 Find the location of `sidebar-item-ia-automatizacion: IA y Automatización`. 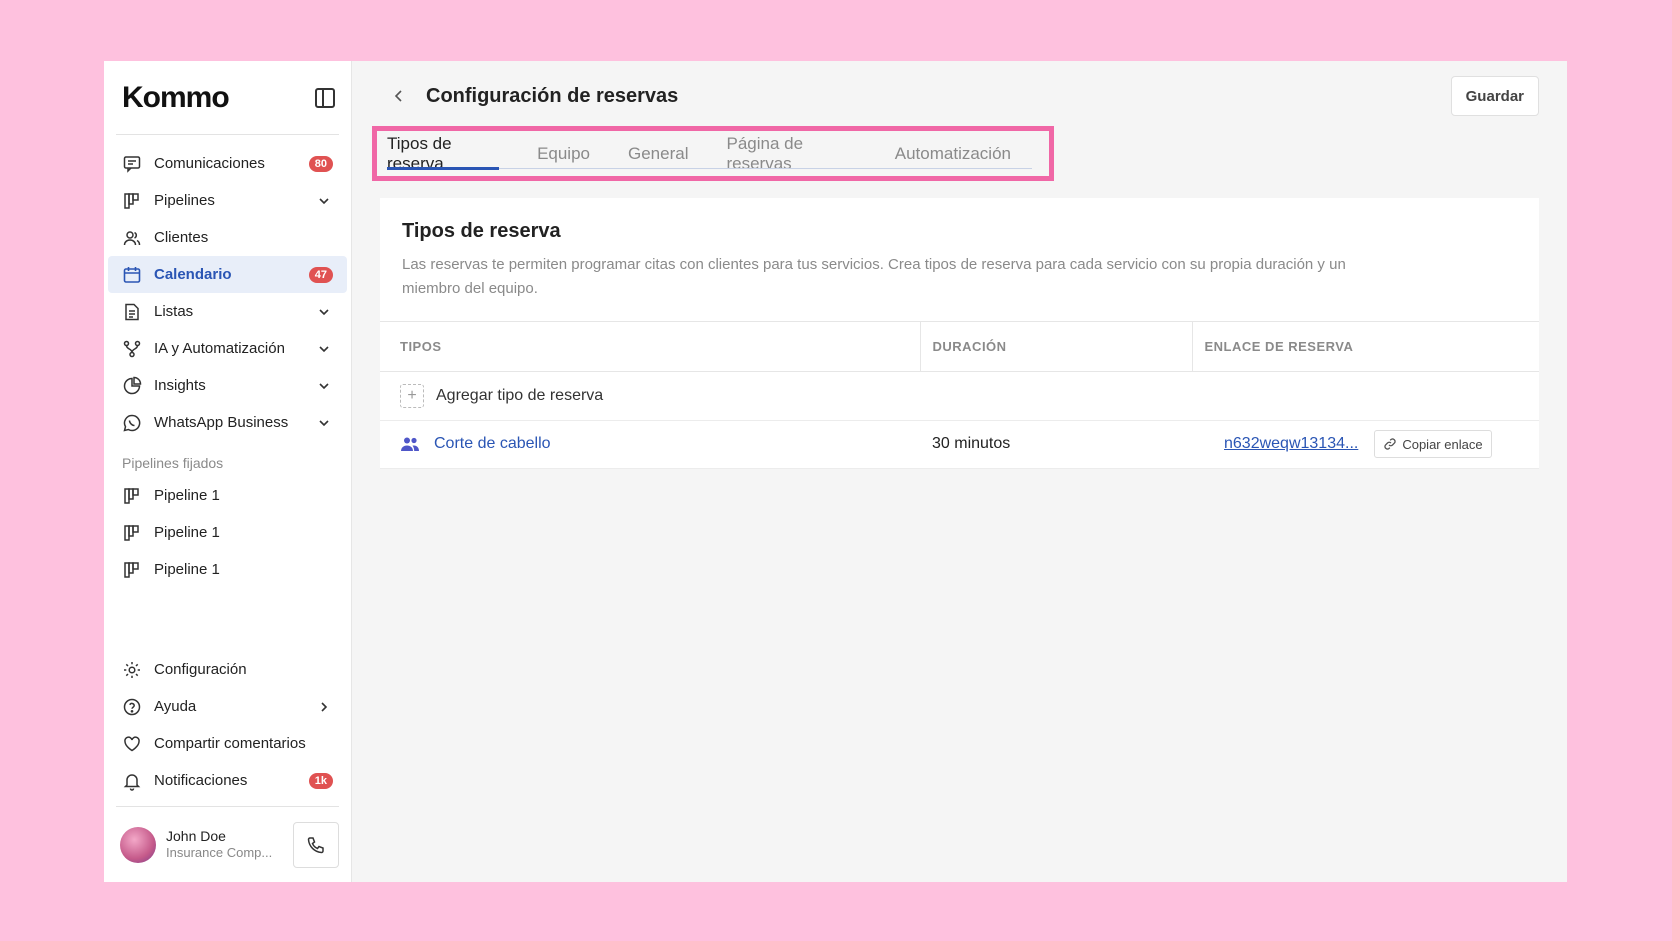

sidebar-item-ia-automatizacion: IA y Automatización is located at coordinates (227, 348).